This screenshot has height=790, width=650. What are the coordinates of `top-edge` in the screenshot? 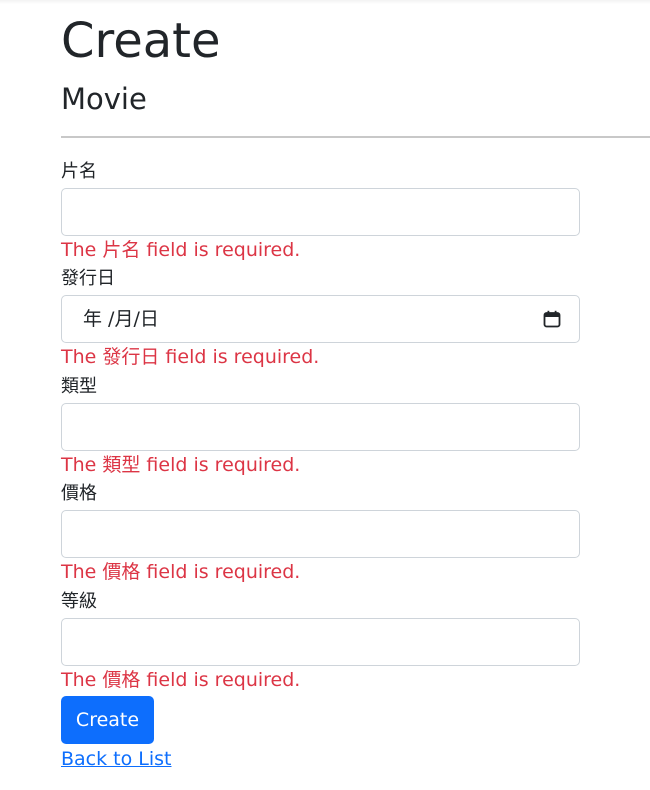 It's located at (325, 2).